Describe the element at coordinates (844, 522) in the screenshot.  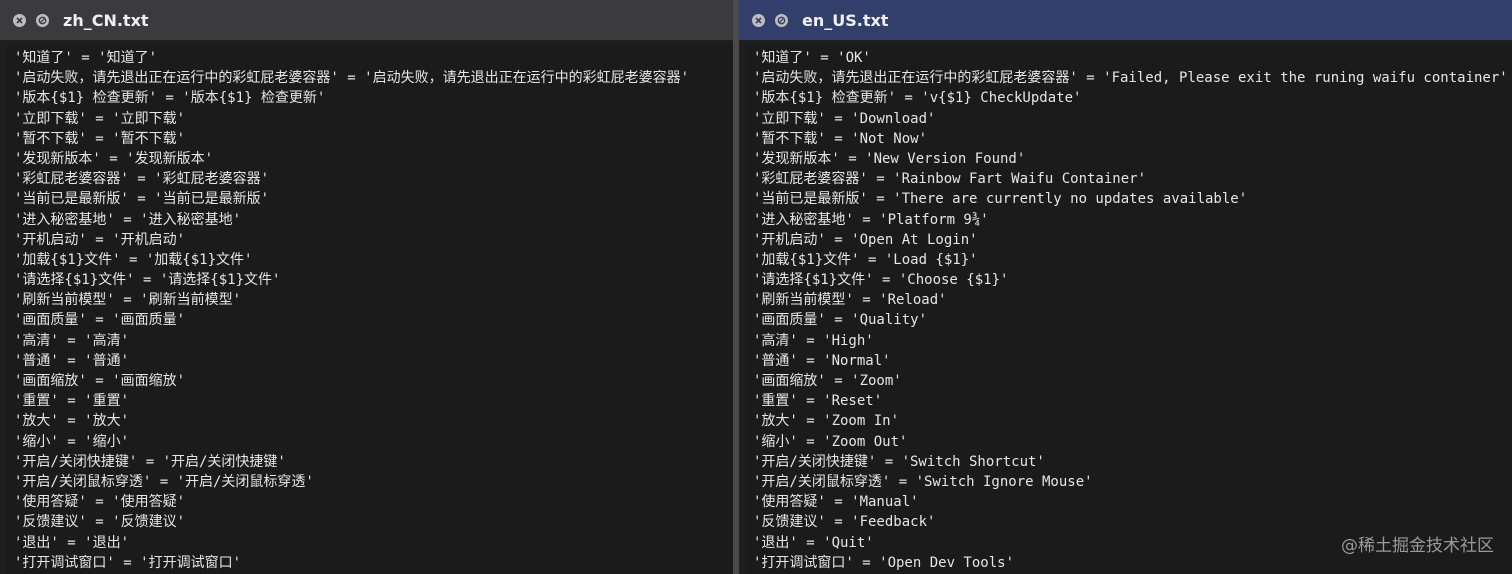
I see `text-line: '反馈建议' = 'Feedback'` at that location.